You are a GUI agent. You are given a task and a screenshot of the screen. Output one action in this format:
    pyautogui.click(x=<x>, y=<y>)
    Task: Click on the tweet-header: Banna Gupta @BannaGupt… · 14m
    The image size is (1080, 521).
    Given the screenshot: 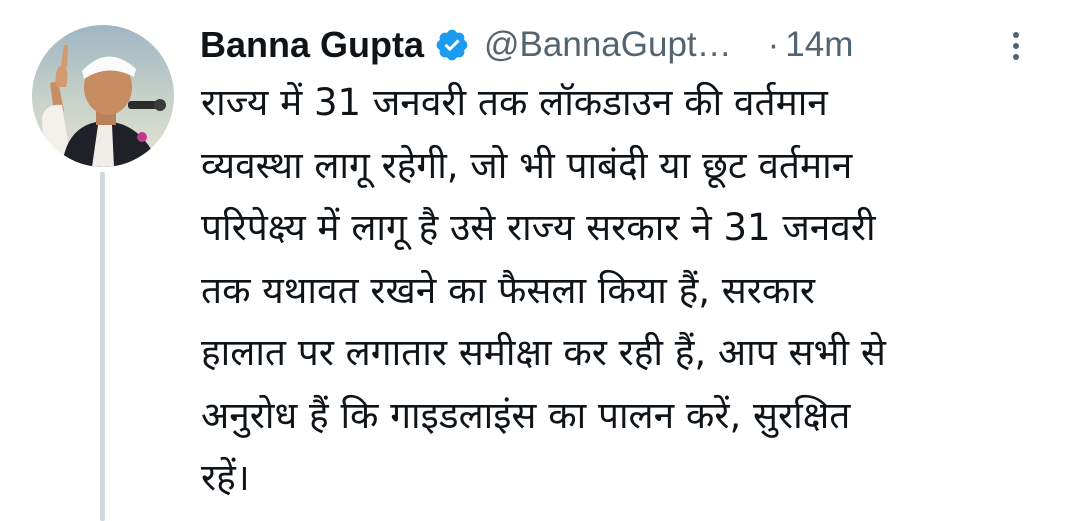 What is the action you would take?
    pyautogui.click(x=620, y=45)
    